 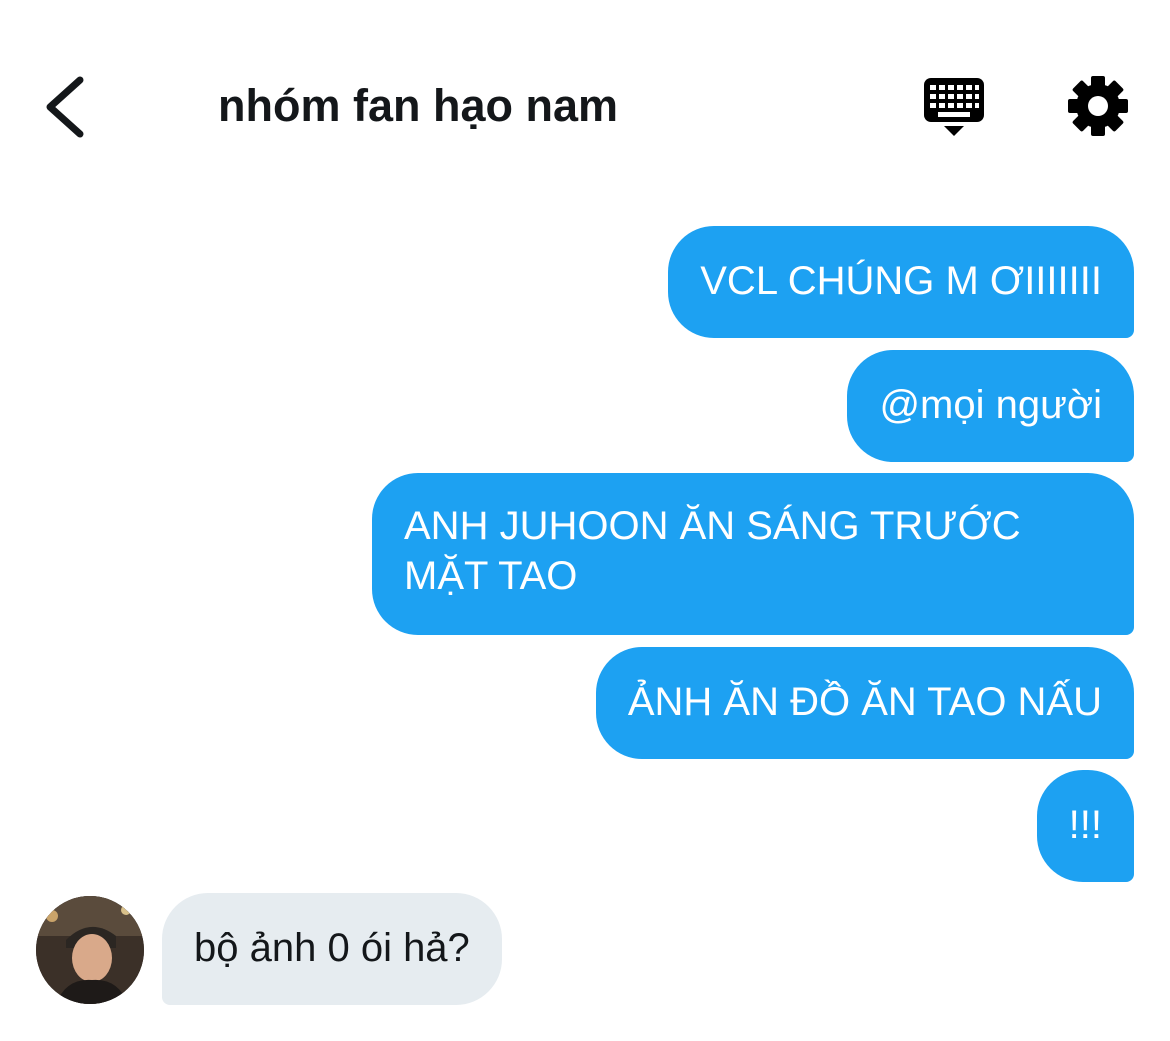 I want to click on outgoing-message: ẢNH ĂN ĐỒ ĂN TAO NẤU, so click(x=864, y=703).